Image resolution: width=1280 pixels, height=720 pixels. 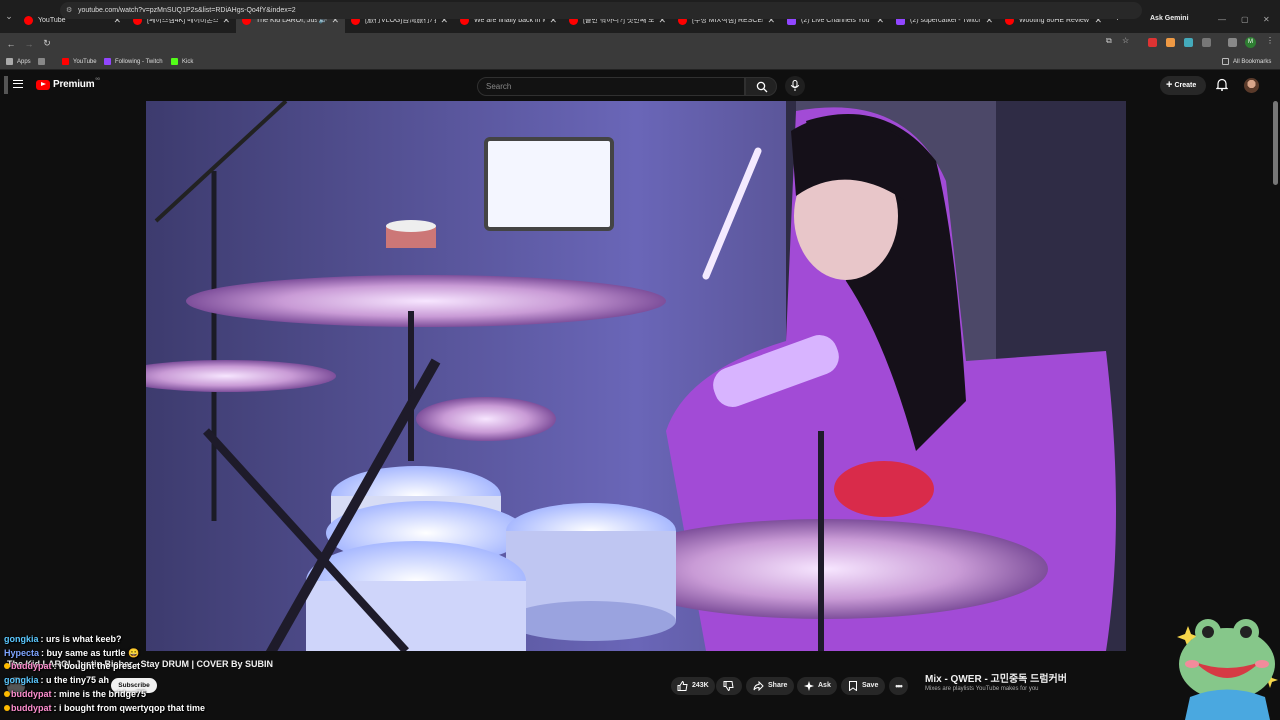 I want to click on search-icon, so click(x=762, y=87).